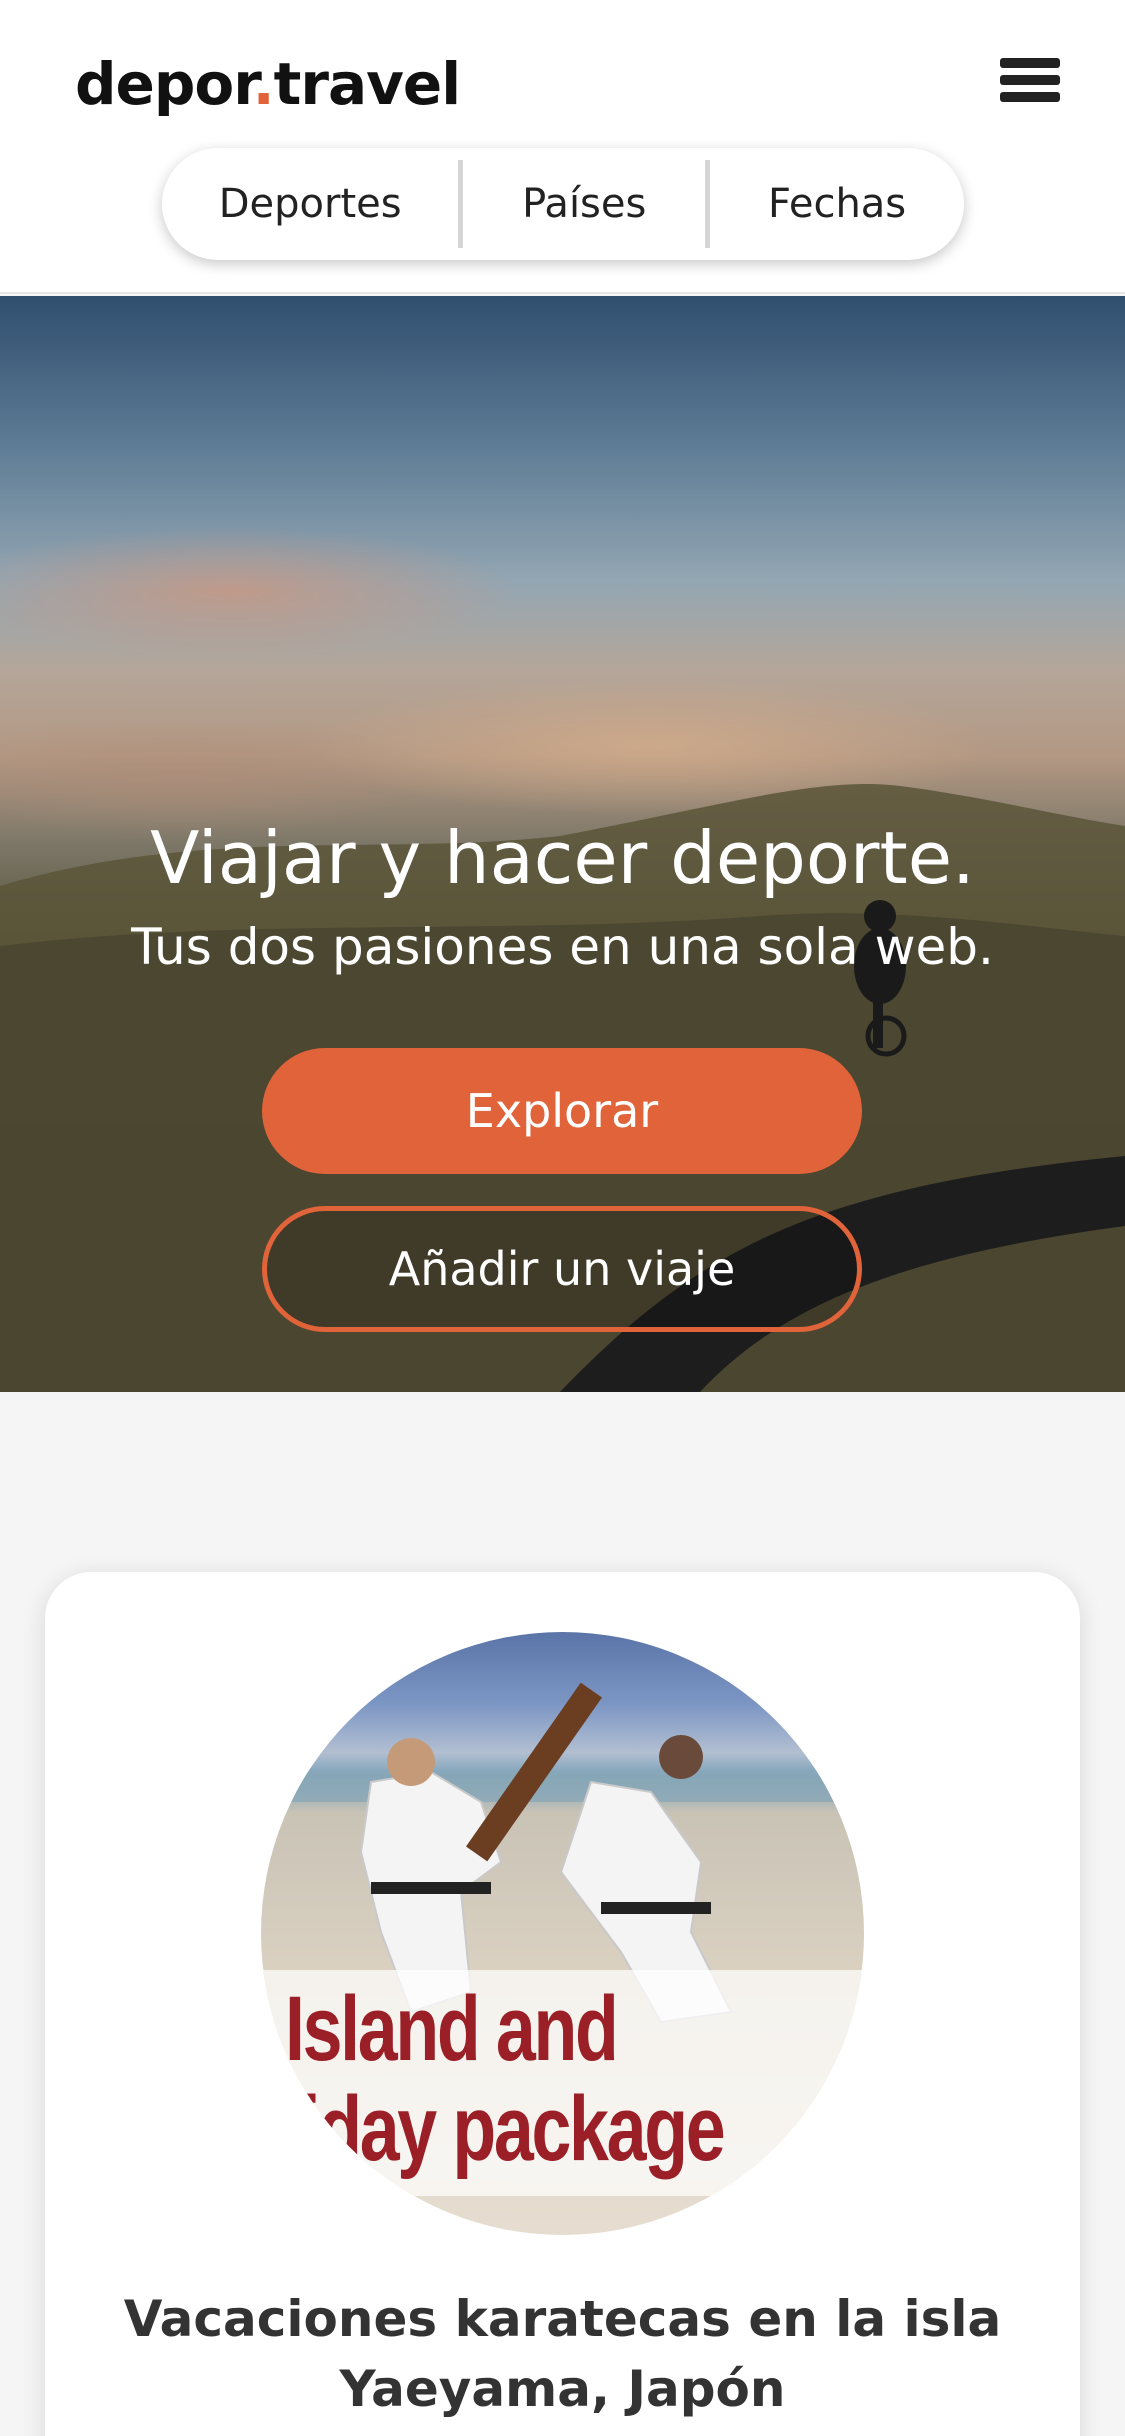 The height and width of the screenshot is (2436, 1125). What do you see at coordinates (504, 2129) in the screenshot?
I see `image-caption-line2: liday package` at bounding box center [504, 2129].